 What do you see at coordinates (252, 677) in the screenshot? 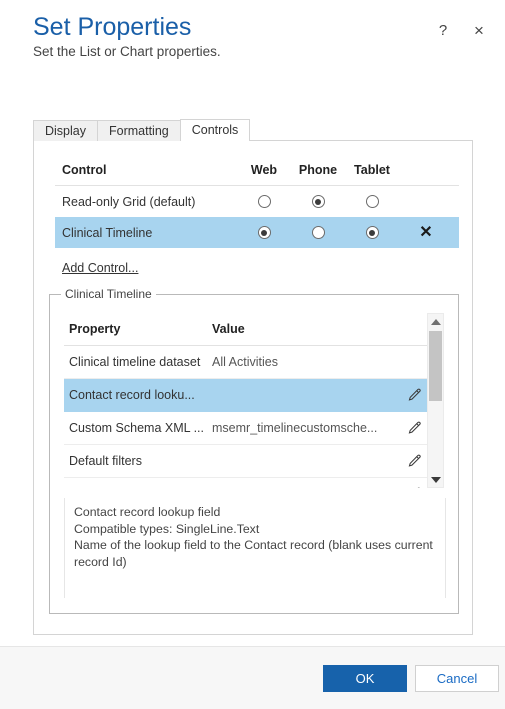
I see `dialog-footer: OK Cancel` at bounding box center [252, 677].